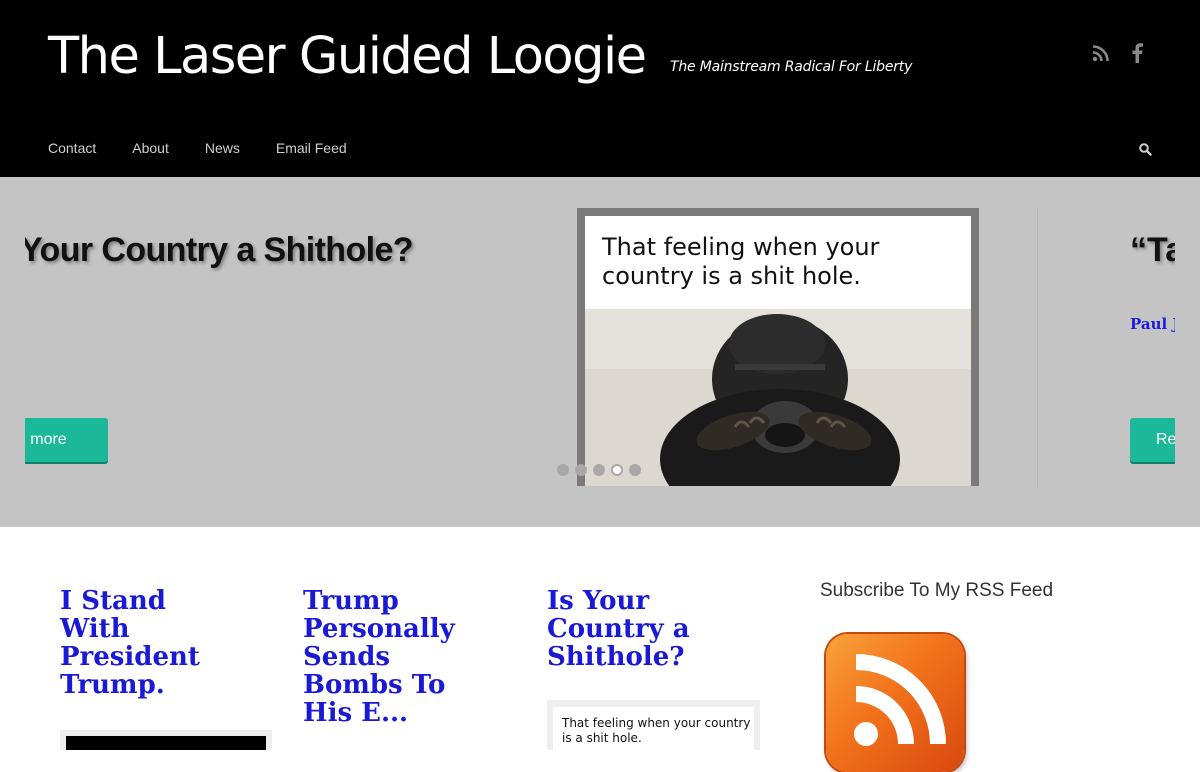 The width and height of the screenshot is (1200, 772). What do you see at coordinates (311, 148) in the screenshot?
I see `nav-email-feed: Email Feed` at bounding box center [311, 148].